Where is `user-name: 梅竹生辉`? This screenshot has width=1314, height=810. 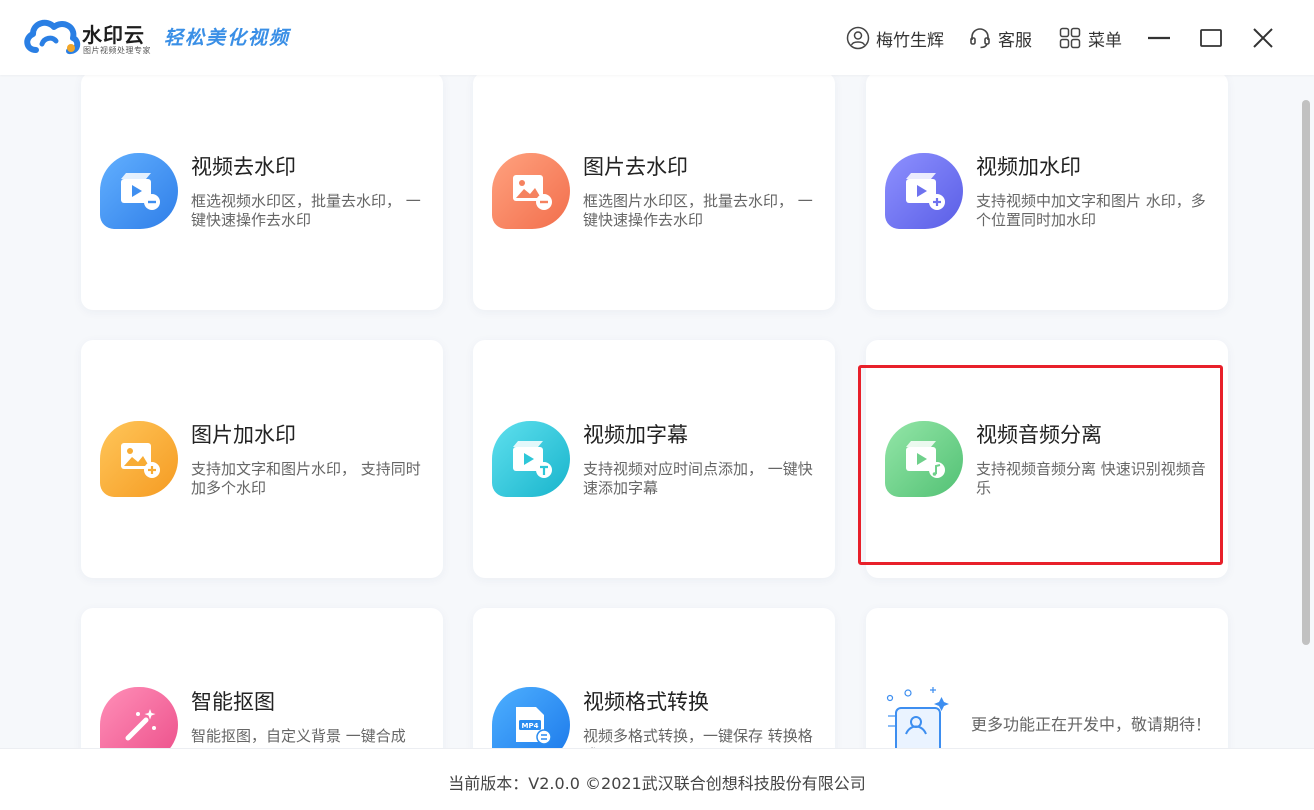 user-name: 梅竹生辉 is located at coordinates (910, 40).